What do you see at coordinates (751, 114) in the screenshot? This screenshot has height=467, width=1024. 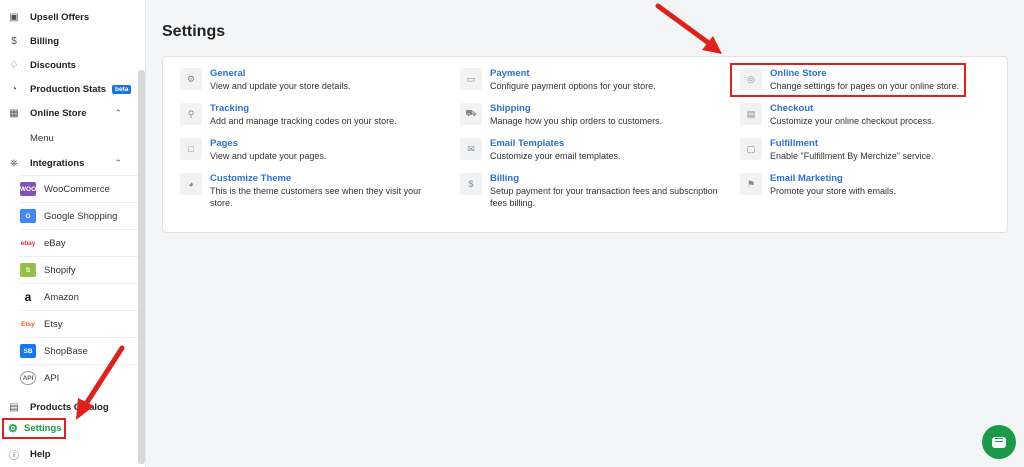 I see `cart-icon: ▤` at bounding box center [751, 114].